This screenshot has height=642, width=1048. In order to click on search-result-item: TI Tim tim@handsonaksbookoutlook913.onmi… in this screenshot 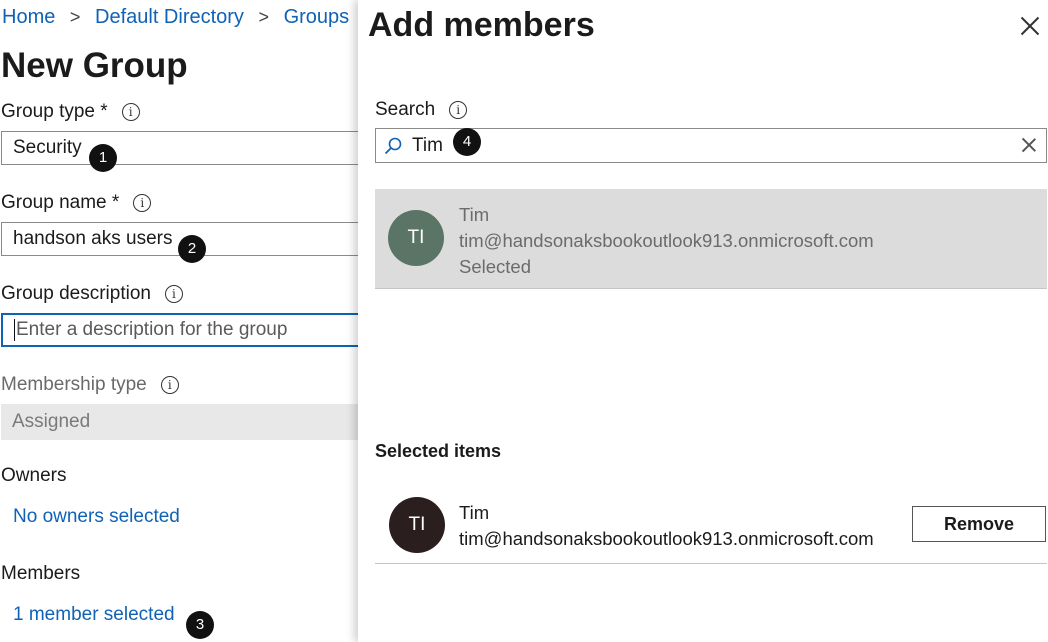, I will do `click(711, 239)`.